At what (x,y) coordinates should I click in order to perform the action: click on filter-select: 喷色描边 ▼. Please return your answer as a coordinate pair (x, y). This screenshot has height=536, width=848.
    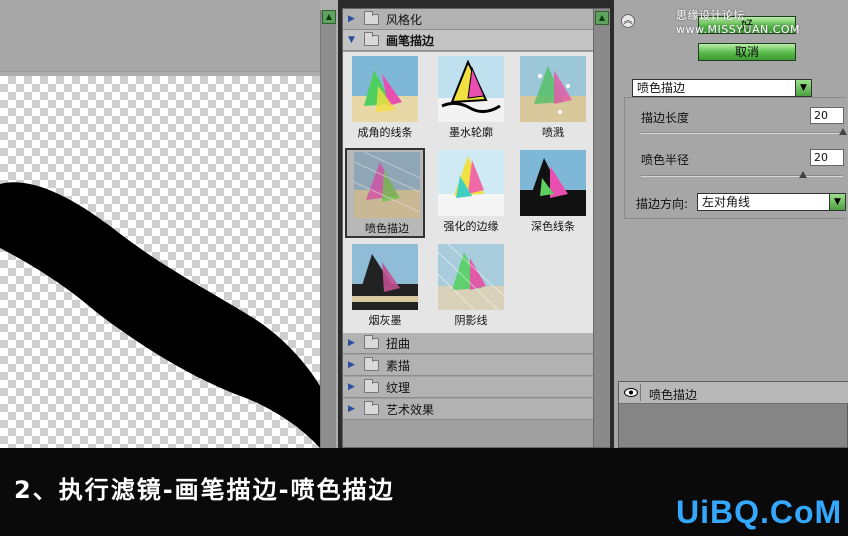
    Looking at the image, I should click on (722, 88).